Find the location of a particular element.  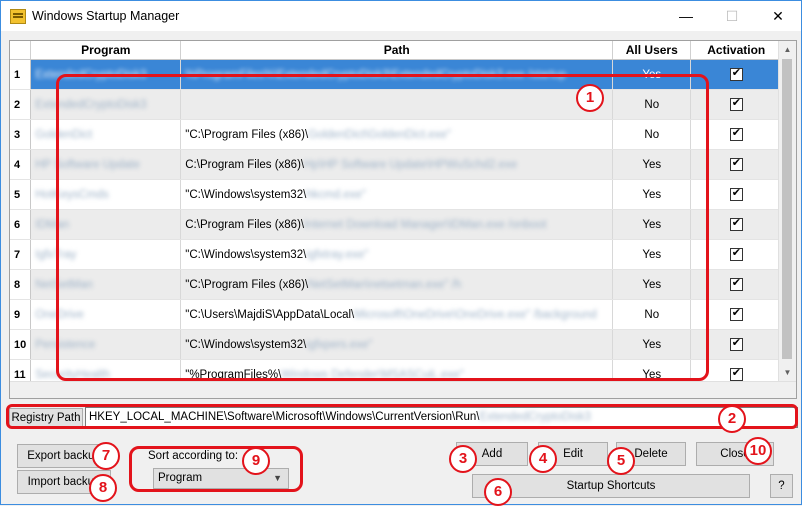

table-header: Program Path All Users Activation is located at coordinates (396, 50).